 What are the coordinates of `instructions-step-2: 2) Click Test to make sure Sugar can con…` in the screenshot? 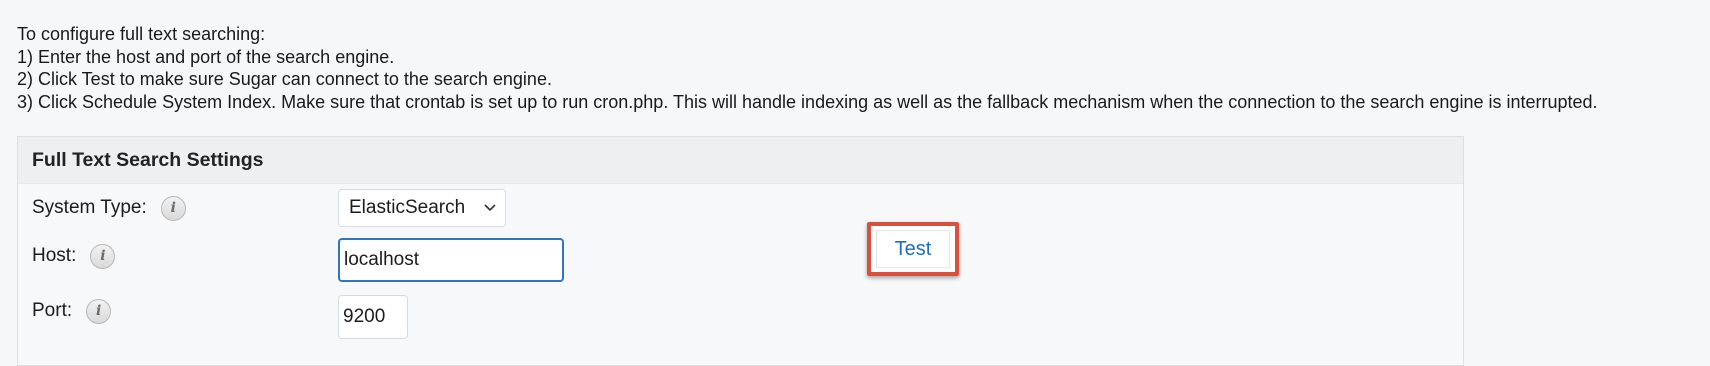 It's located at (284, 79).